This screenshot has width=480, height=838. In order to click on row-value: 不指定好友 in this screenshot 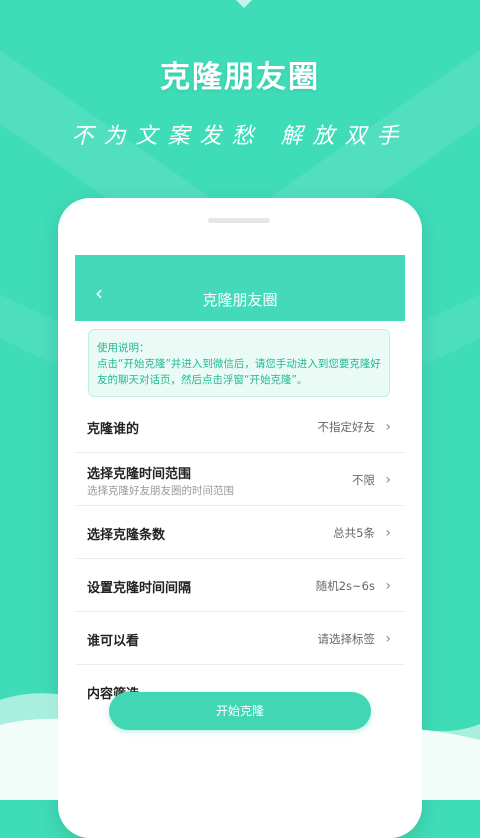, I will do `click(346, 427)`.